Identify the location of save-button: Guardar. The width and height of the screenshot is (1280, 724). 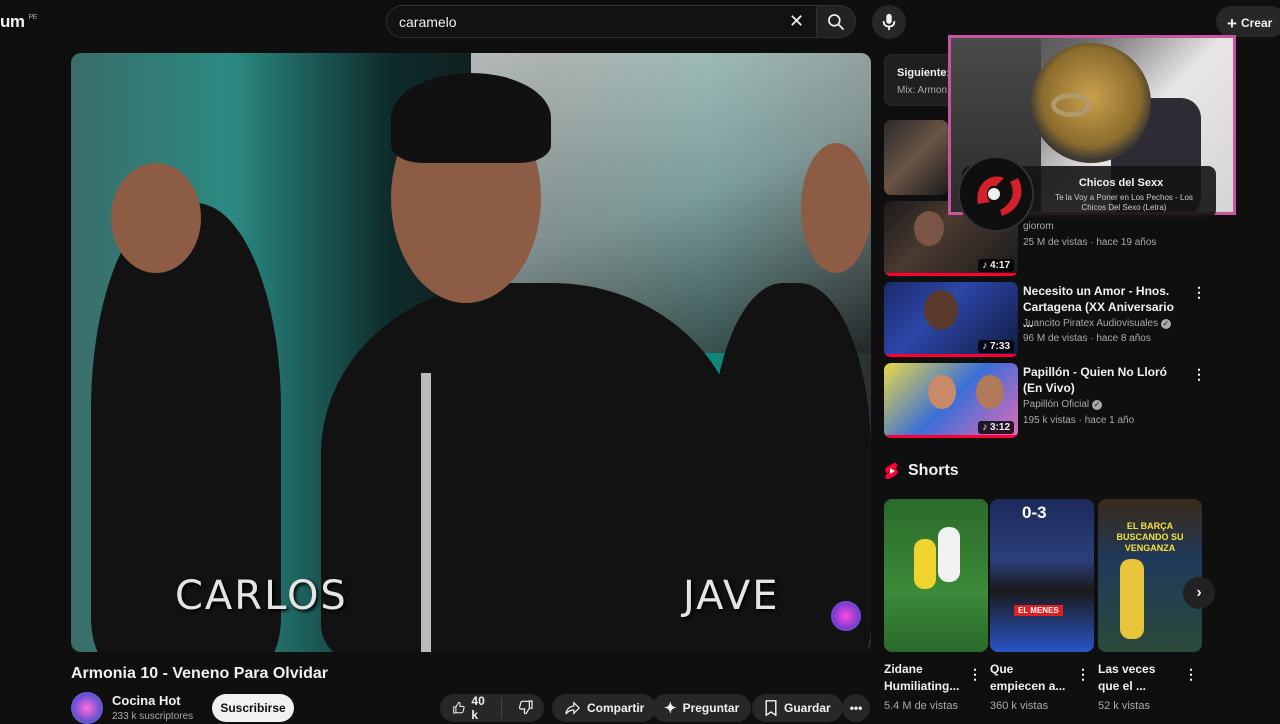
(797, 708).